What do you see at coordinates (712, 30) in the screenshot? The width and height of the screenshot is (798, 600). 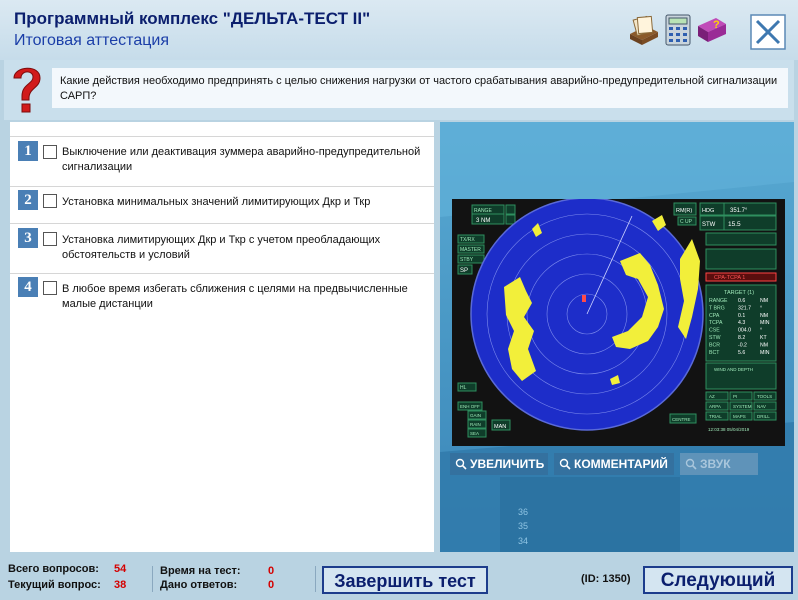 I see `help-book-icon: ?` at bounding box center [712, 30].